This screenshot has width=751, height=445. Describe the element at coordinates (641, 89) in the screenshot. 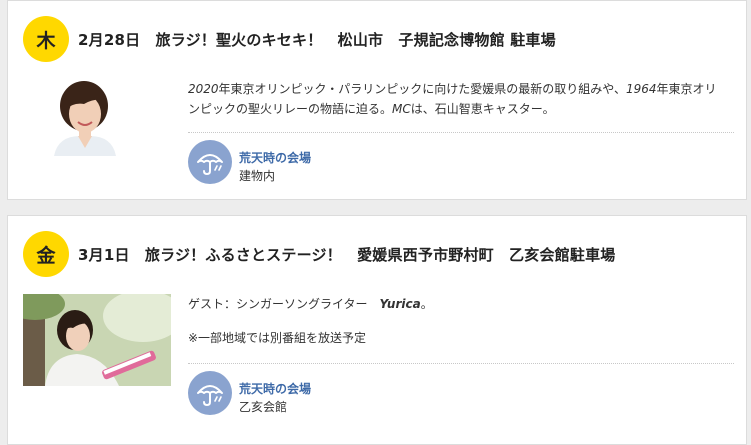

I see `desc-year-1964: 1964` at that location.